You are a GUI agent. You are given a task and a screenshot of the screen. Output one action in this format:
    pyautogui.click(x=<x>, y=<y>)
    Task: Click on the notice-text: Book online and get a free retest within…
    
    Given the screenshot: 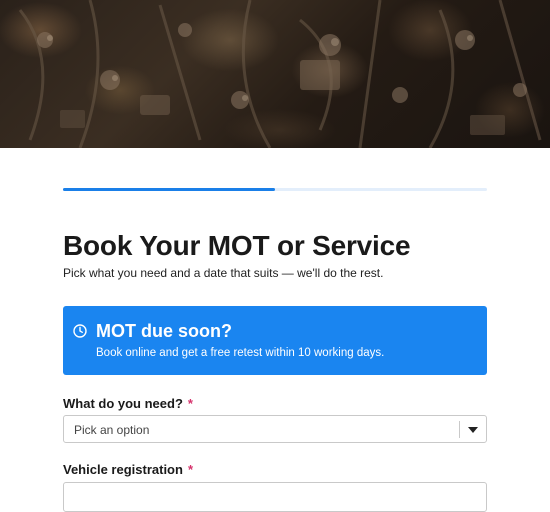 What is the action you would take?
    pyautogui.click(x=240, y=353)
    